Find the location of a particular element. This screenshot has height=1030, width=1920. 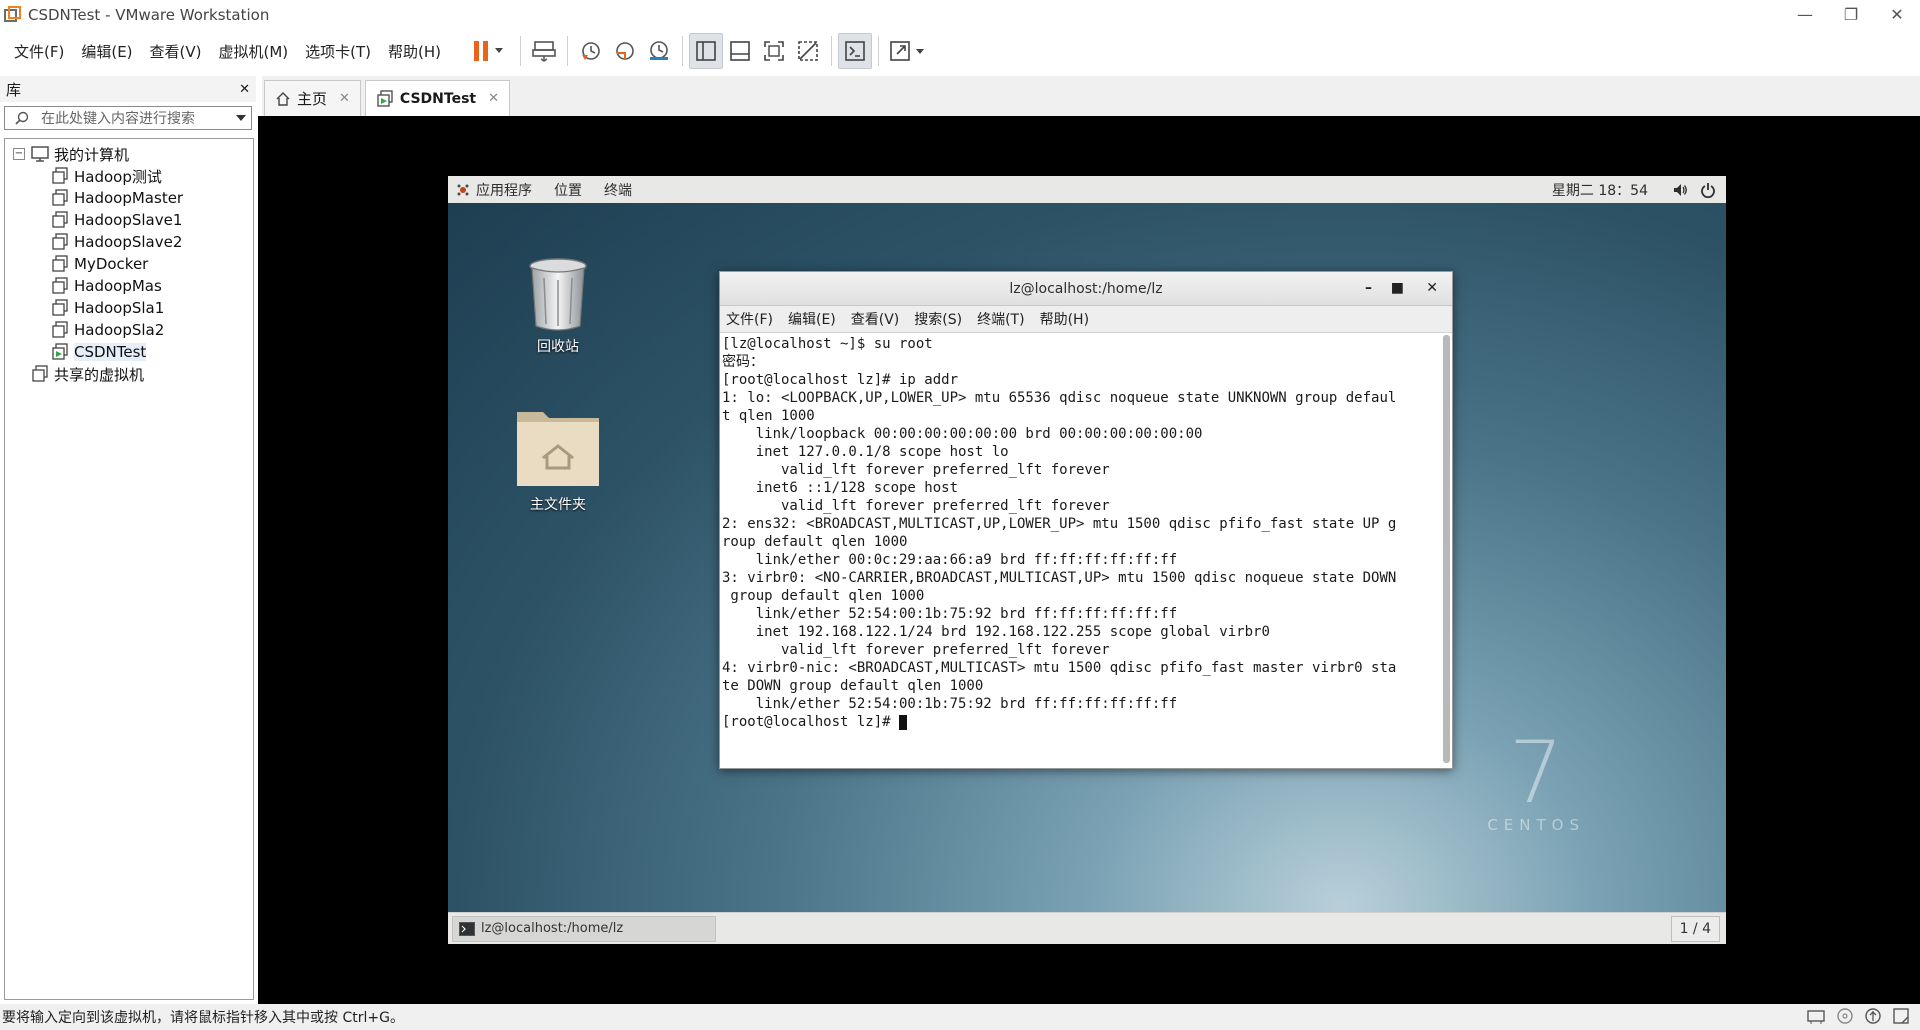

tree-vm-label: HadoopSla1 is located at coordinates (119, 308).